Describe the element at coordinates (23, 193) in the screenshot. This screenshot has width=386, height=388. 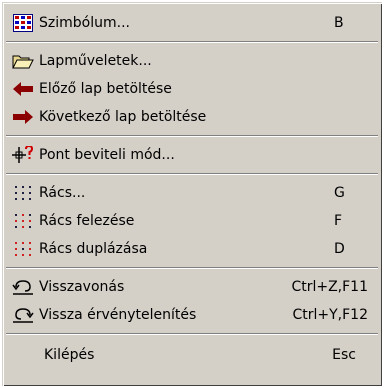
I see `grid-dots-icon` at that location.